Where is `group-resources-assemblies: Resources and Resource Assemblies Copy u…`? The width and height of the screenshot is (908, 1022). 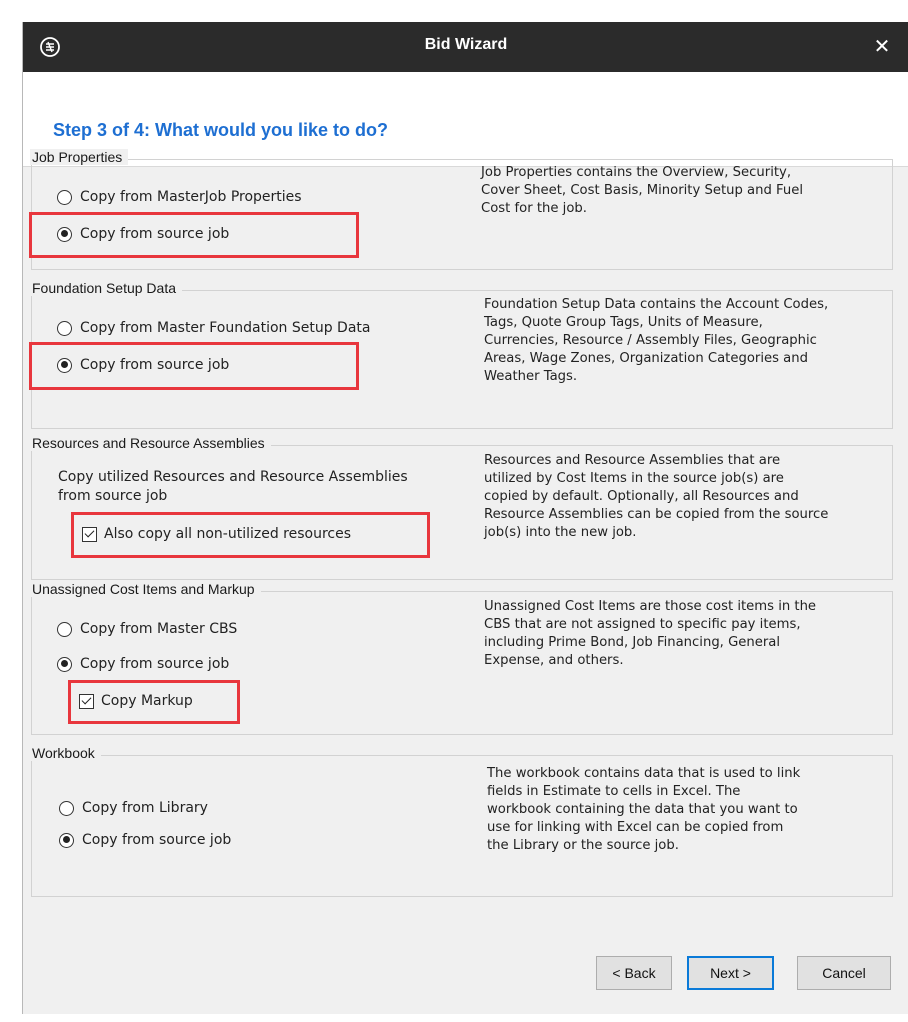 group-resources-assemblies: Resources and Resource Assemblies Copy u… is located at coordinates (461, 507).